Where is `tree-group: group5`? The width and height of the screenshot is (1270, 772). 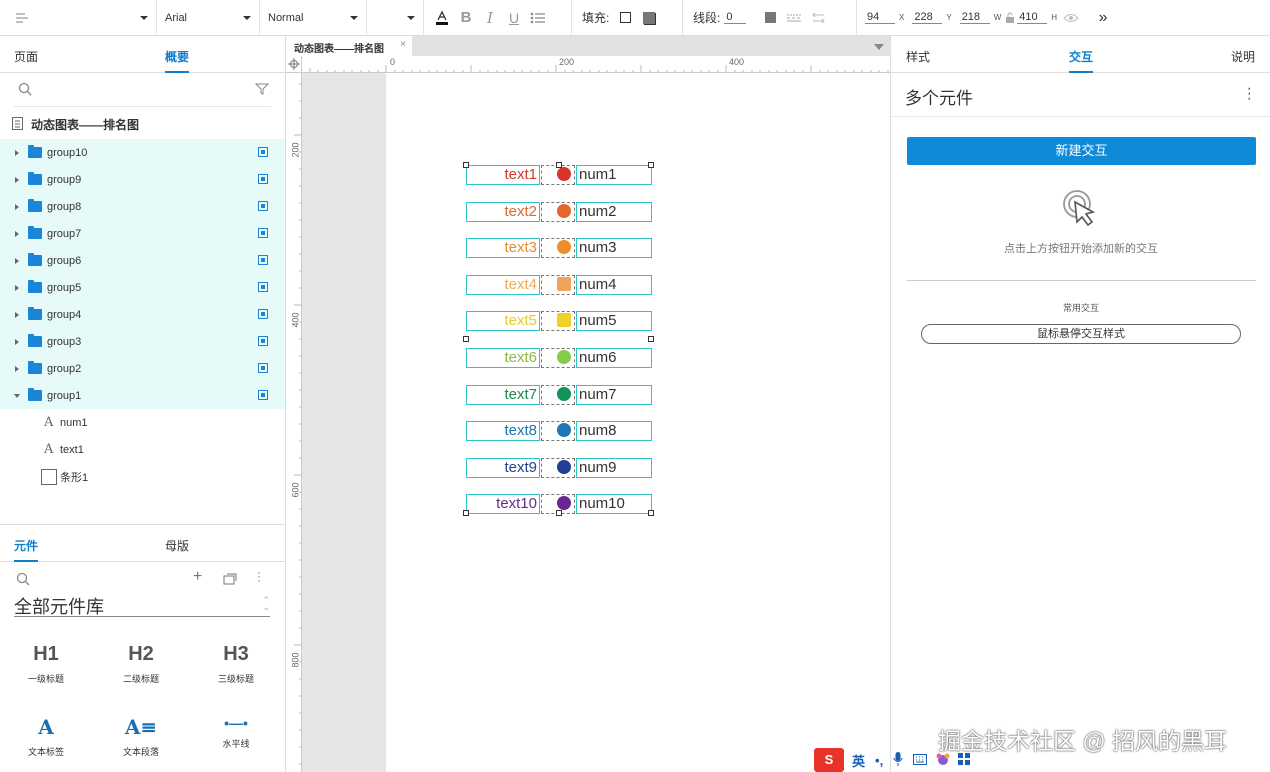 tree-group: group5 is located at coordinates (142, 287).